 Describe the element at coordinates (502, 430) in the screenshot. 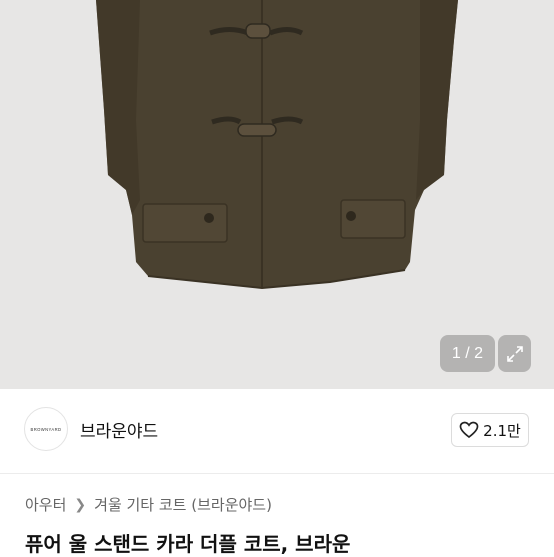

I see `like-count: 2.1만` at that location.